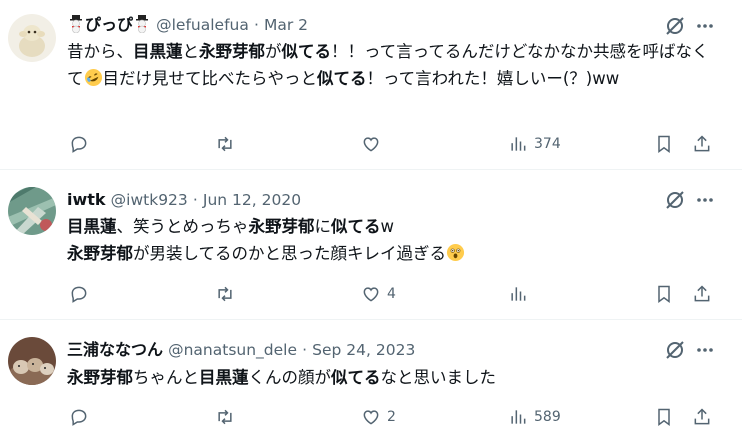 The width and height of the screenshot is (742, 443). I want to click on views-button: 589, so click(534, 417).